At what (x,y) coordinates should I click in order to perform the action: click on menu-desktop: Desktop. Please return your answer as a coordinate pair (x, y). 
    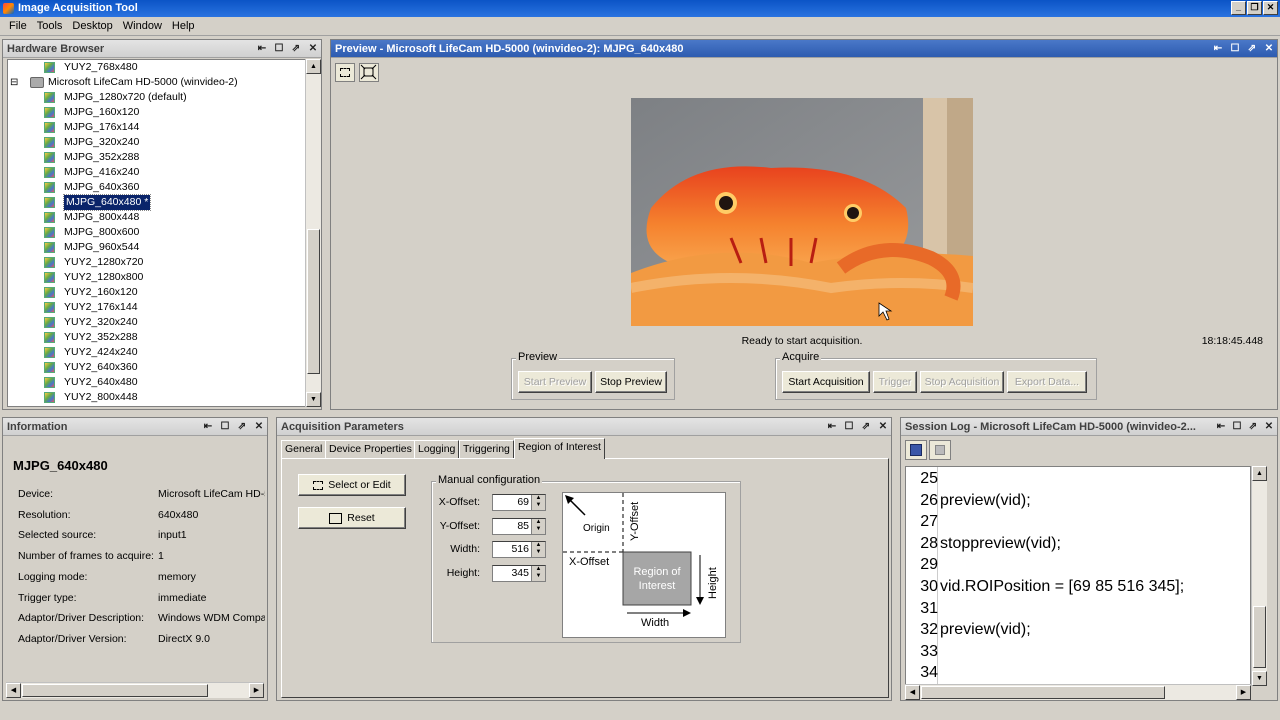
    Looking at the image, I should click on (92, 26).